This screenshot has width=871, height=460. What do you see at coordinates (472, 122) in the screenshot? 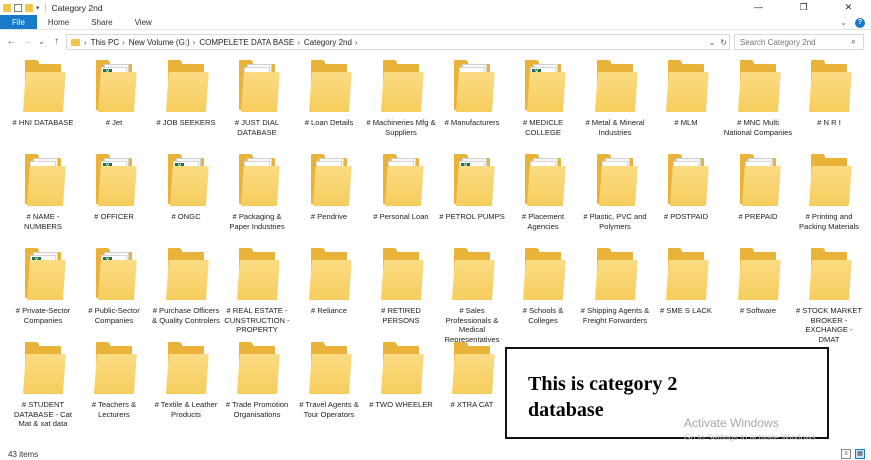
I see `folder-name: # Manufacturers` at bounding box center [472, 122].